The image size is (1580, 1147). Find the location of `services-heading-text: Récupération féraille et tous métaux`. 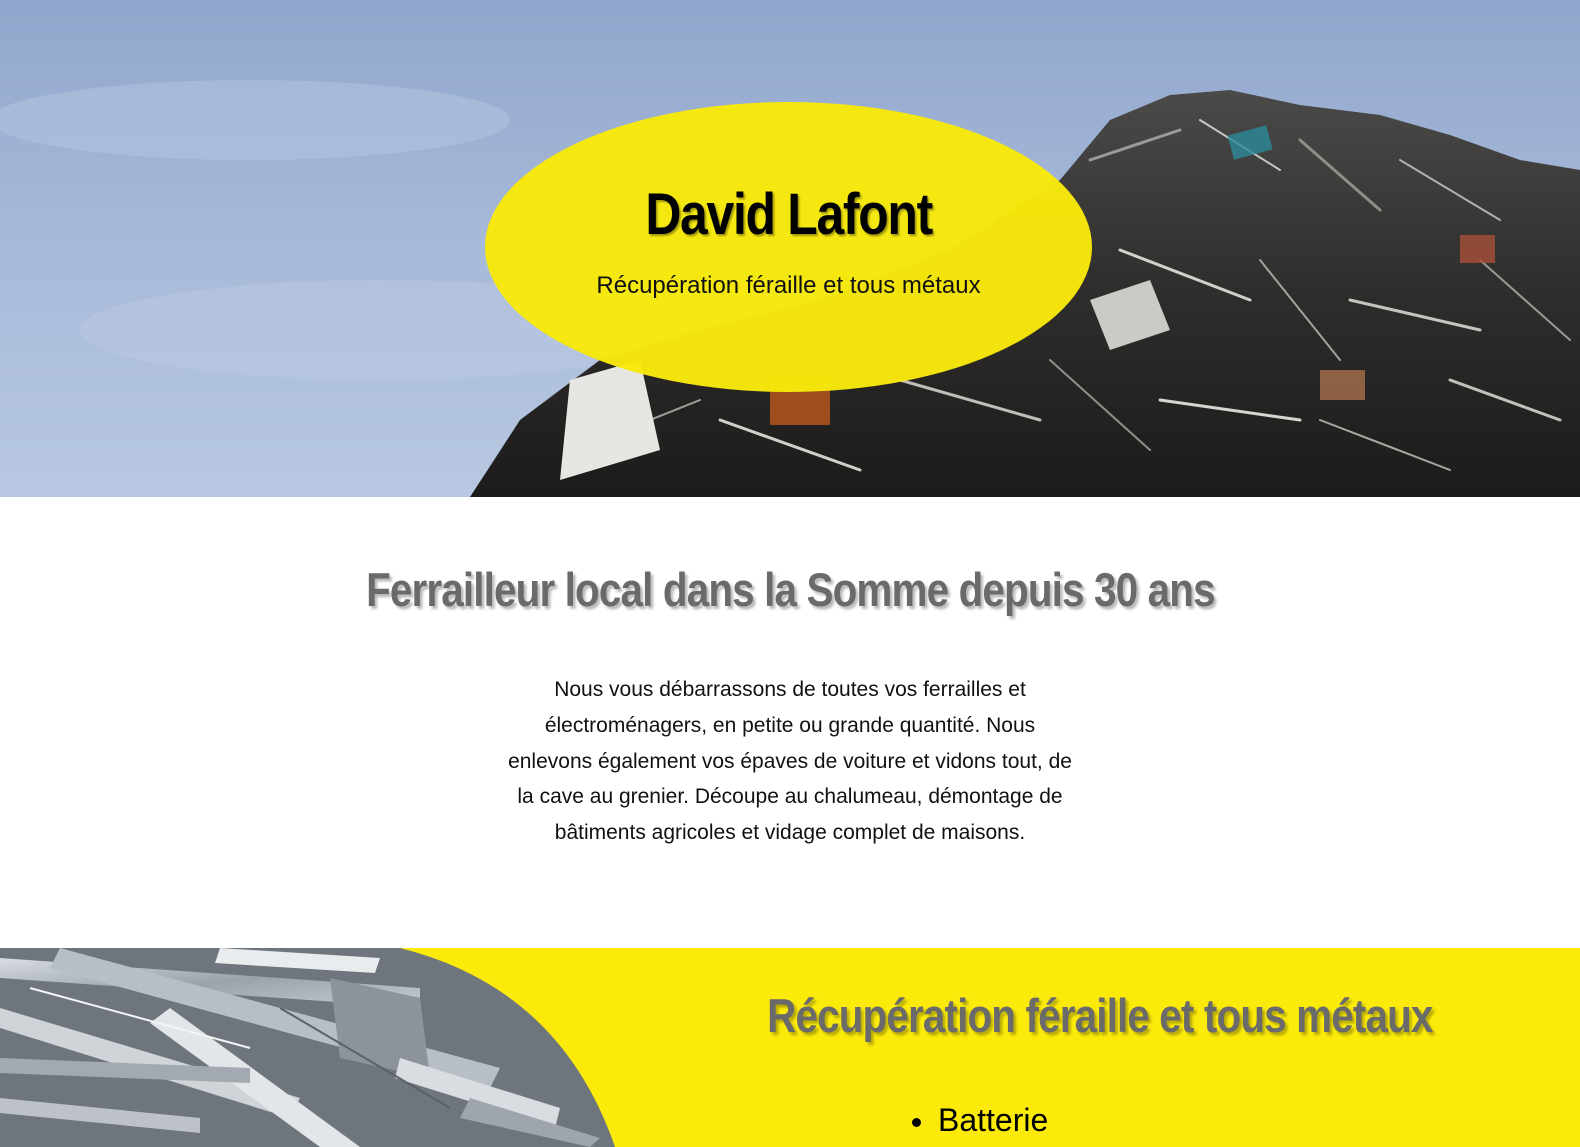

services-heading-text: Récupération féraille et tous métaux is located at coordinates (1100, 1015).